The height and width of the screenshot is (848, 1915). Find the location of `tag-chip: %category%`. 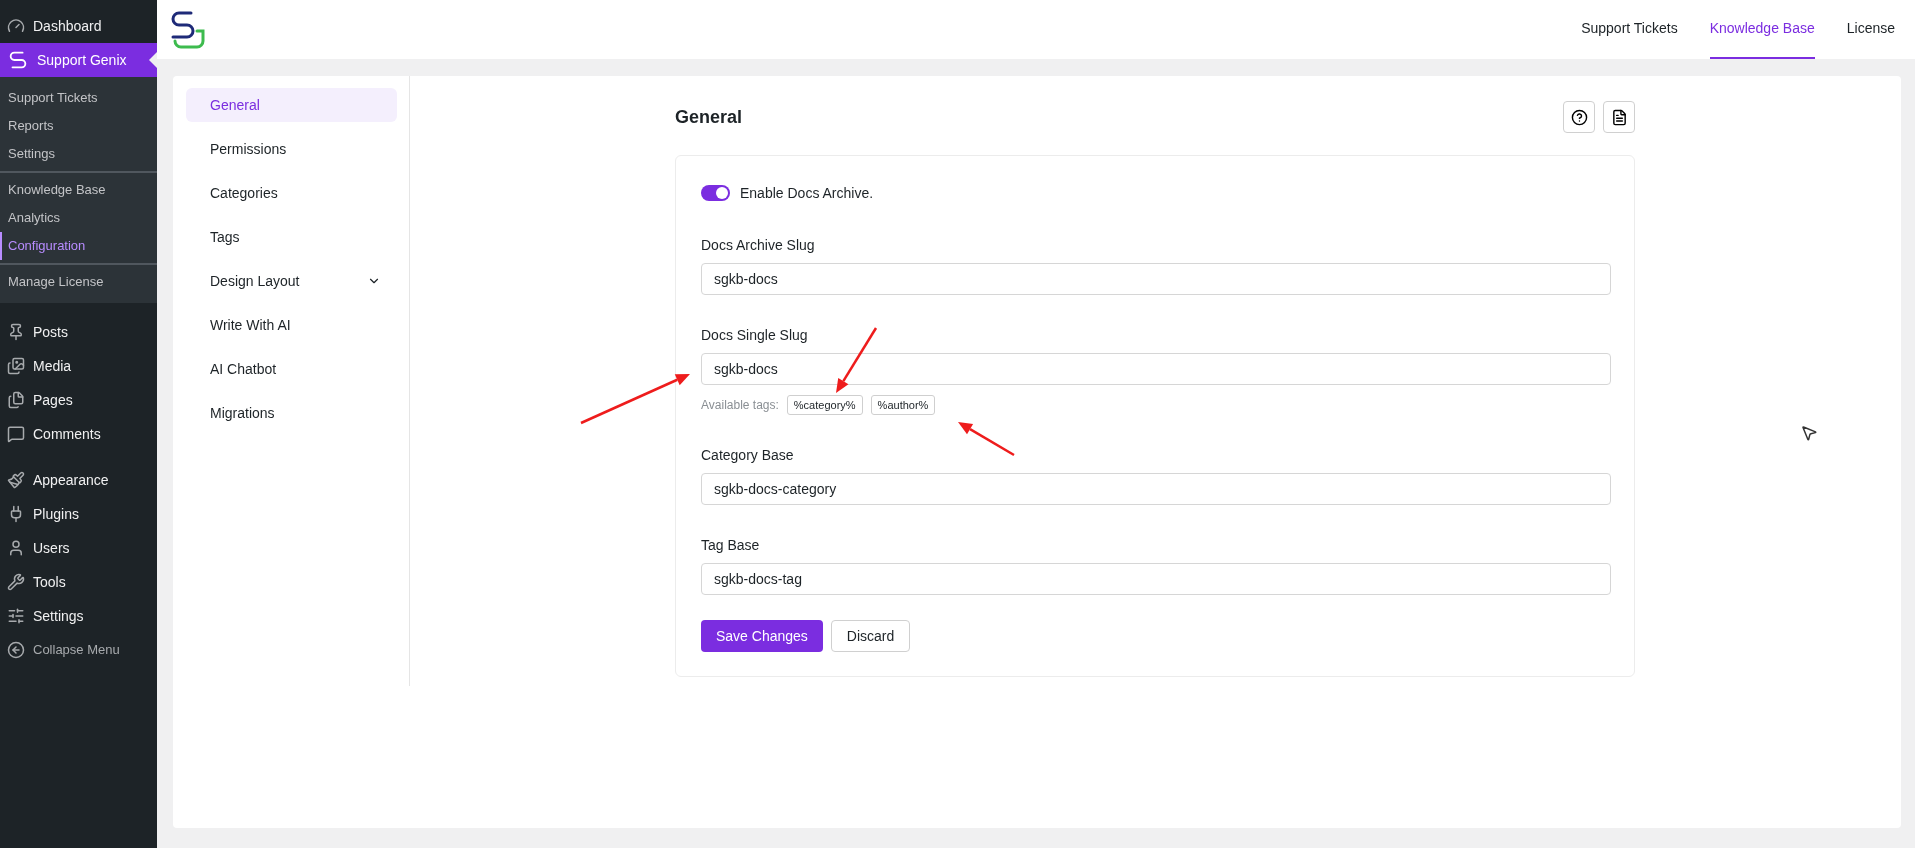

tag-chip: %category% is located at coordinates (824, 405).